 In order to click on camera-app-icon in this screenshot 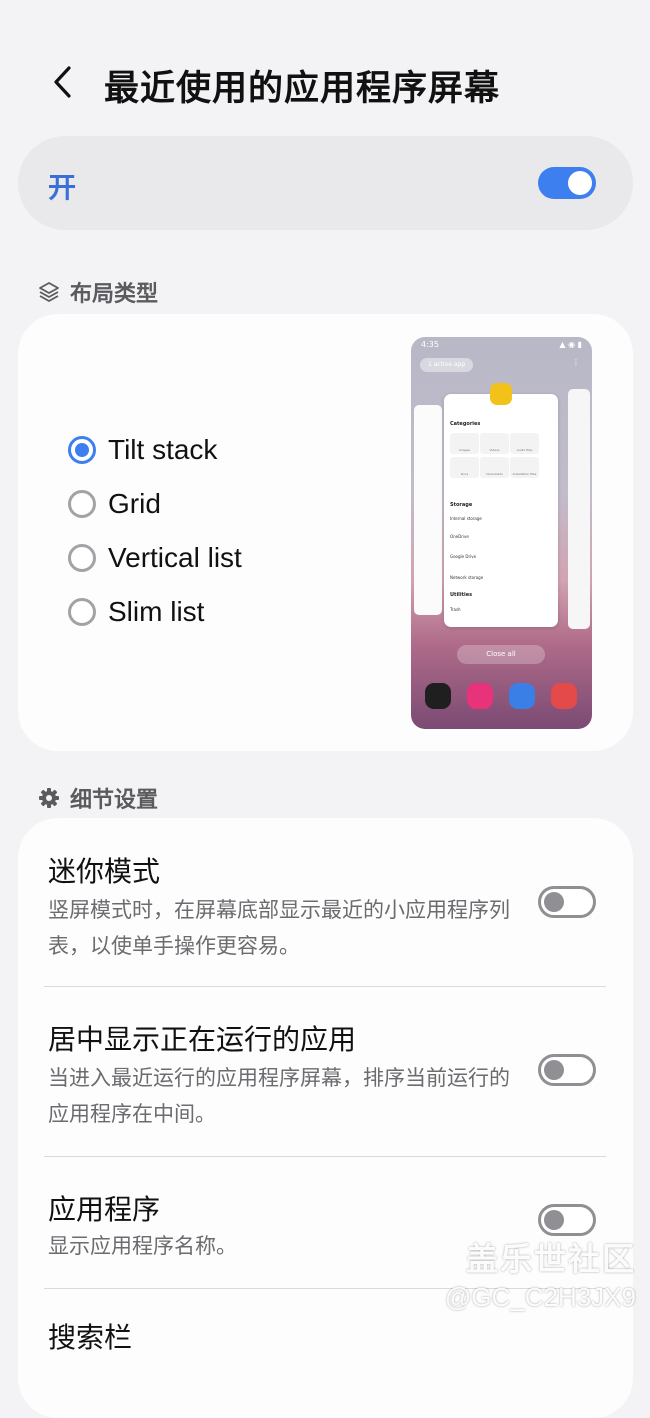, I will do `click(564, 696)`.